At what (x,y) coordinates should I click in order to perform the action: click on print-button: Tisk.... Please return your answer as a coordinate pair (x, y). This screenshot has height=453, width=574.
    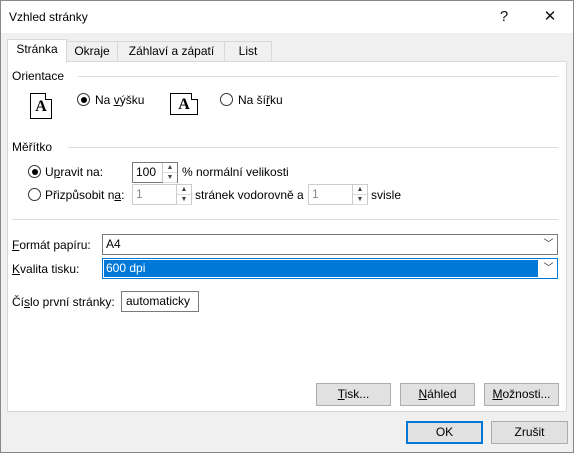
    Looking at the image, I should click on (353, 394).